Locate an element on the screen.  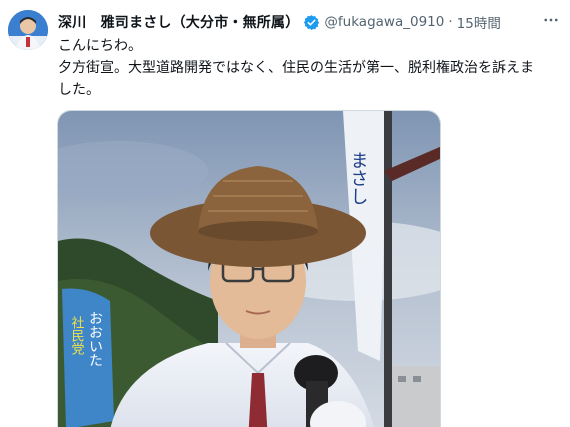
tweet-text-line: こんにちわ。 is located at coordinates (100, 46).